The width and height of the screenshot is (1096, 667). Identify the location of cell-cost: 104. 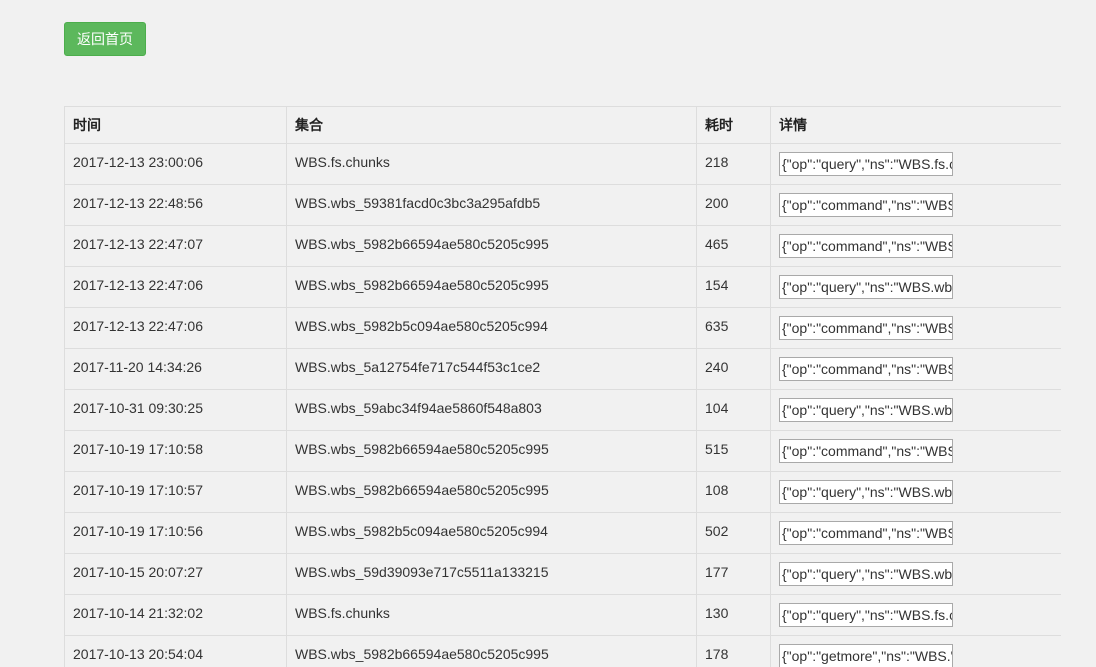
(733, 410).